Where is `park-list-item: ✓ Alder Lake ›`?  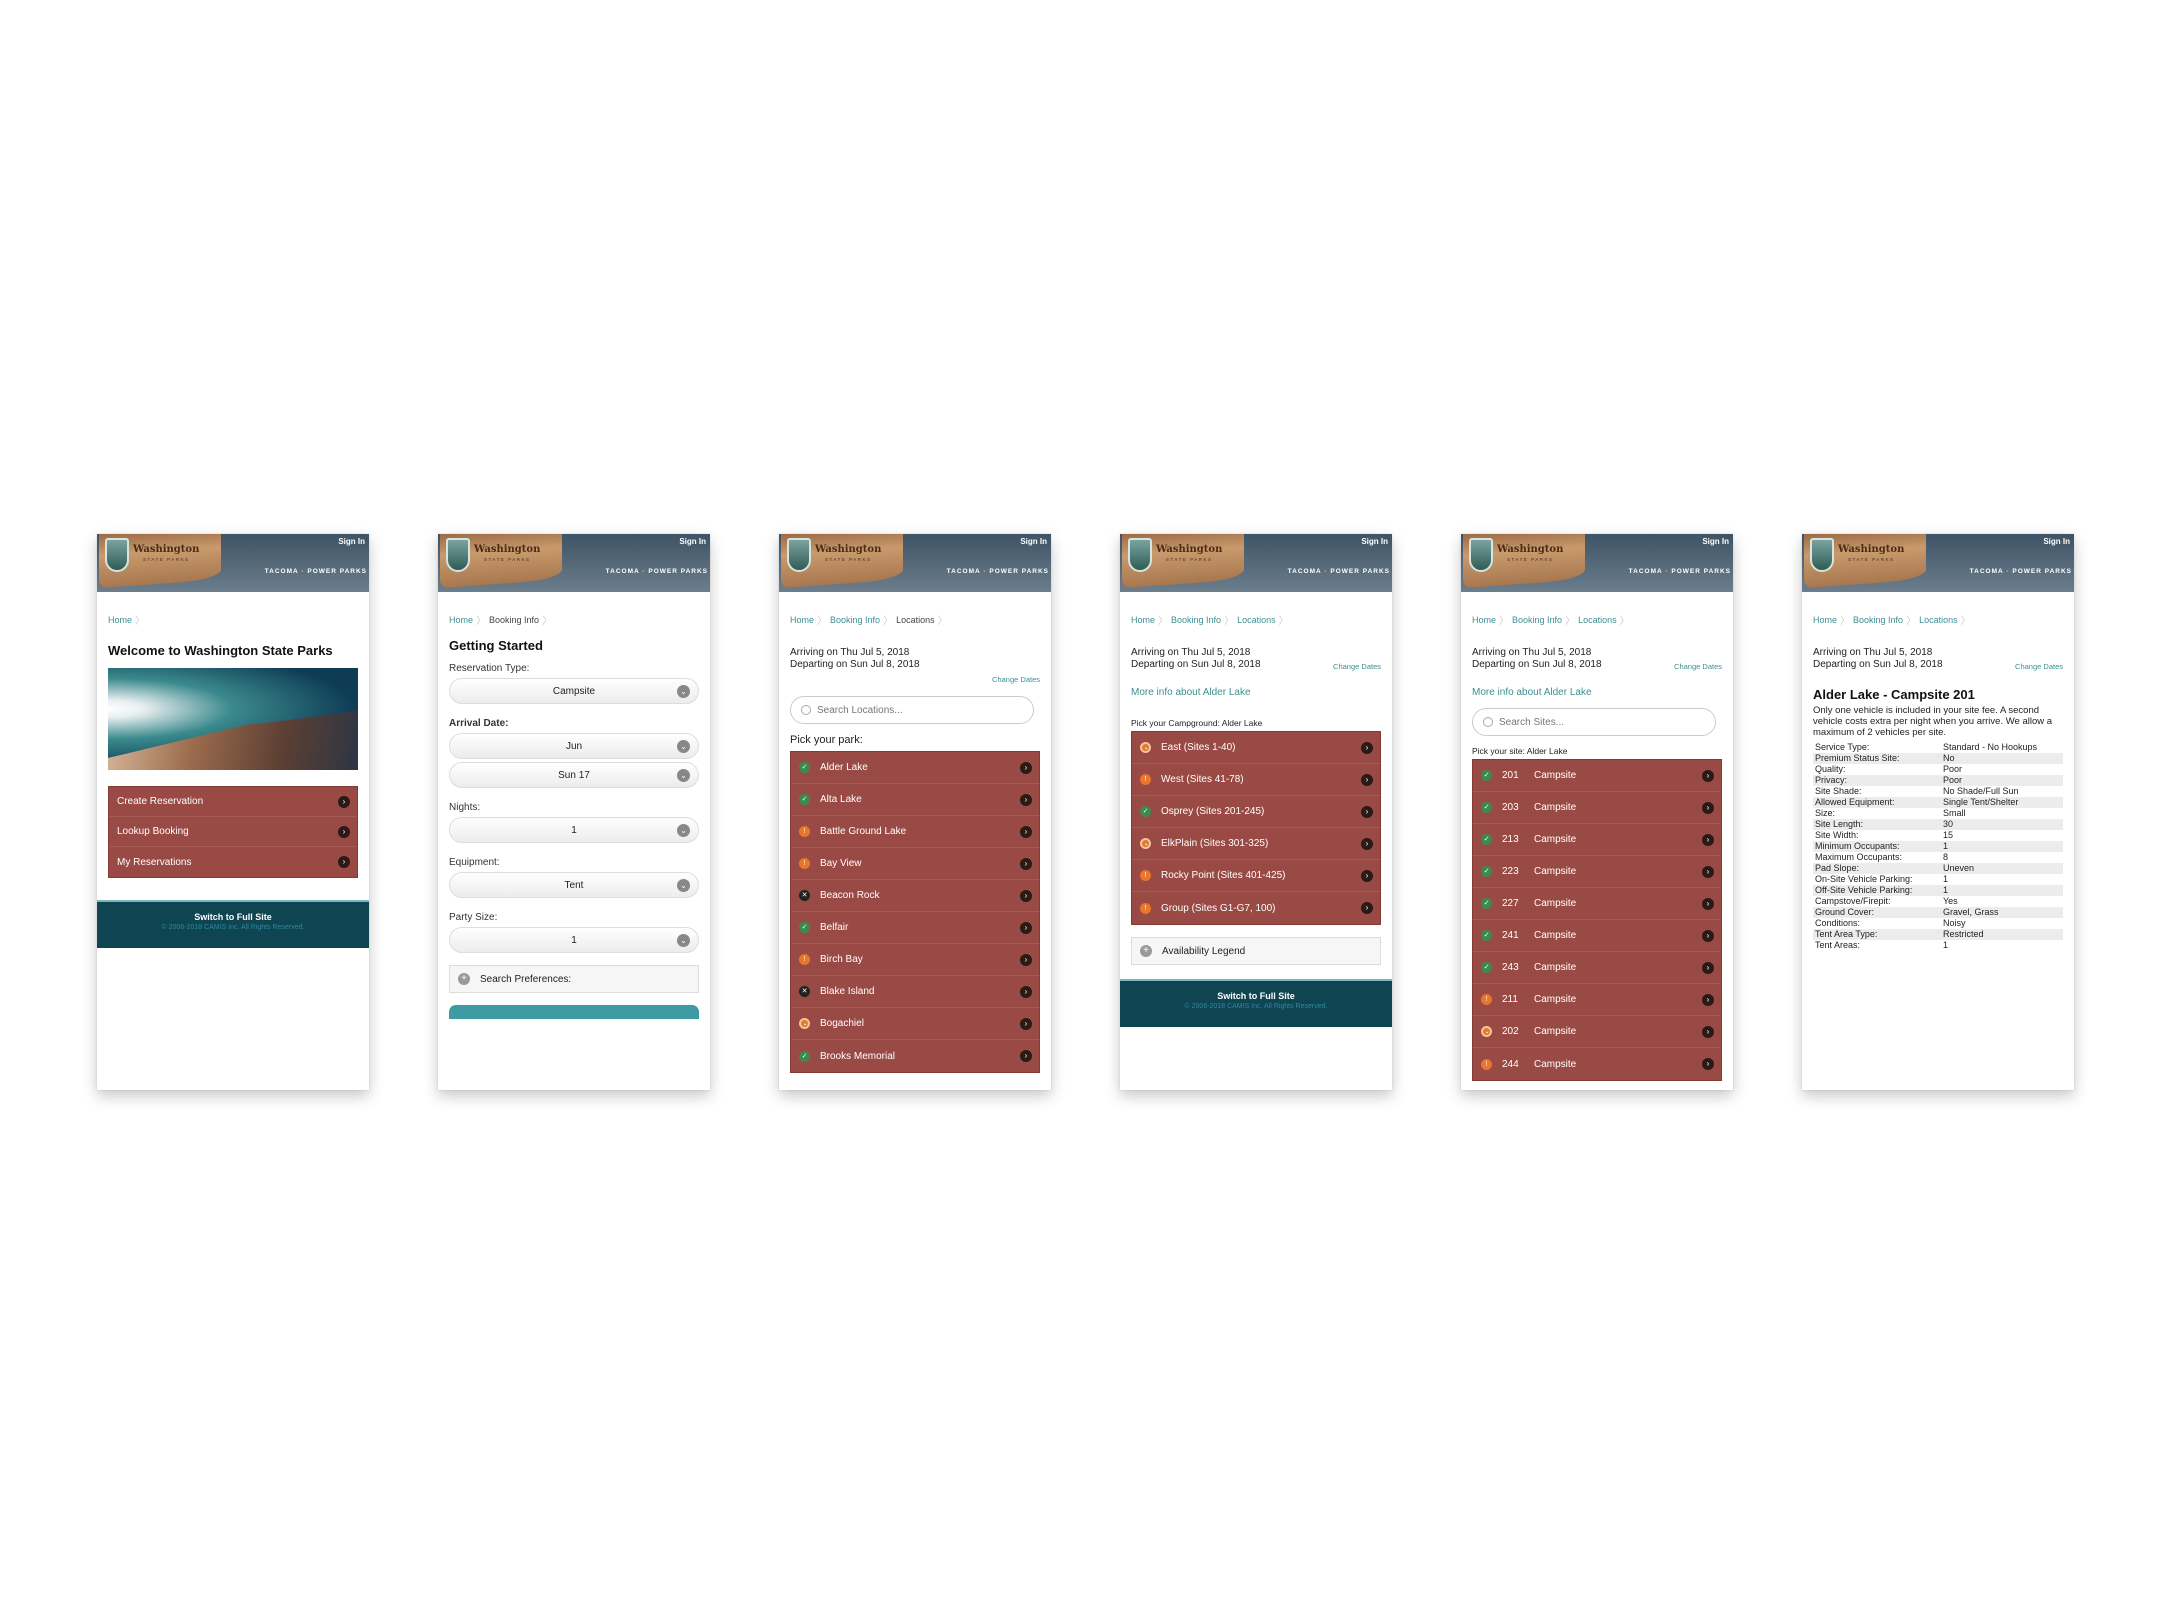
park-list-item: ✓ Alder Lake › is located at coordinates (915, 768).